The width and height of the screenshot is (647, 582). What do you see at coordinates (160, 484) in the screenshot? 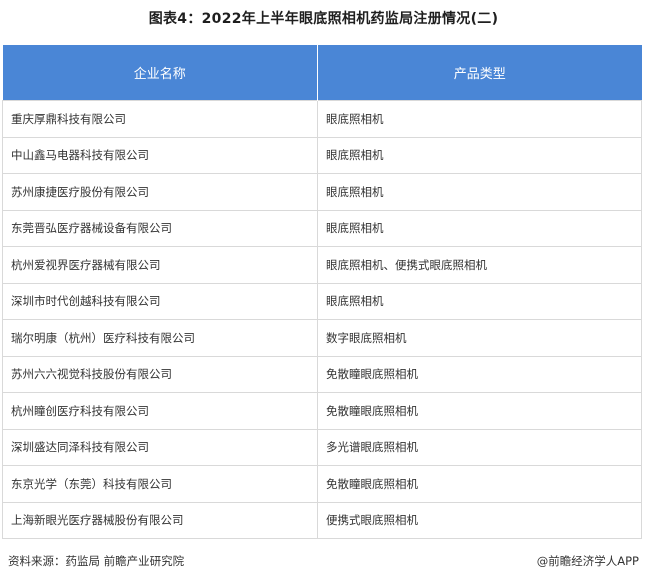
I see `company-name-cell: 东京光学（东莞）科技有限公司` at bounding box center [160, 484].